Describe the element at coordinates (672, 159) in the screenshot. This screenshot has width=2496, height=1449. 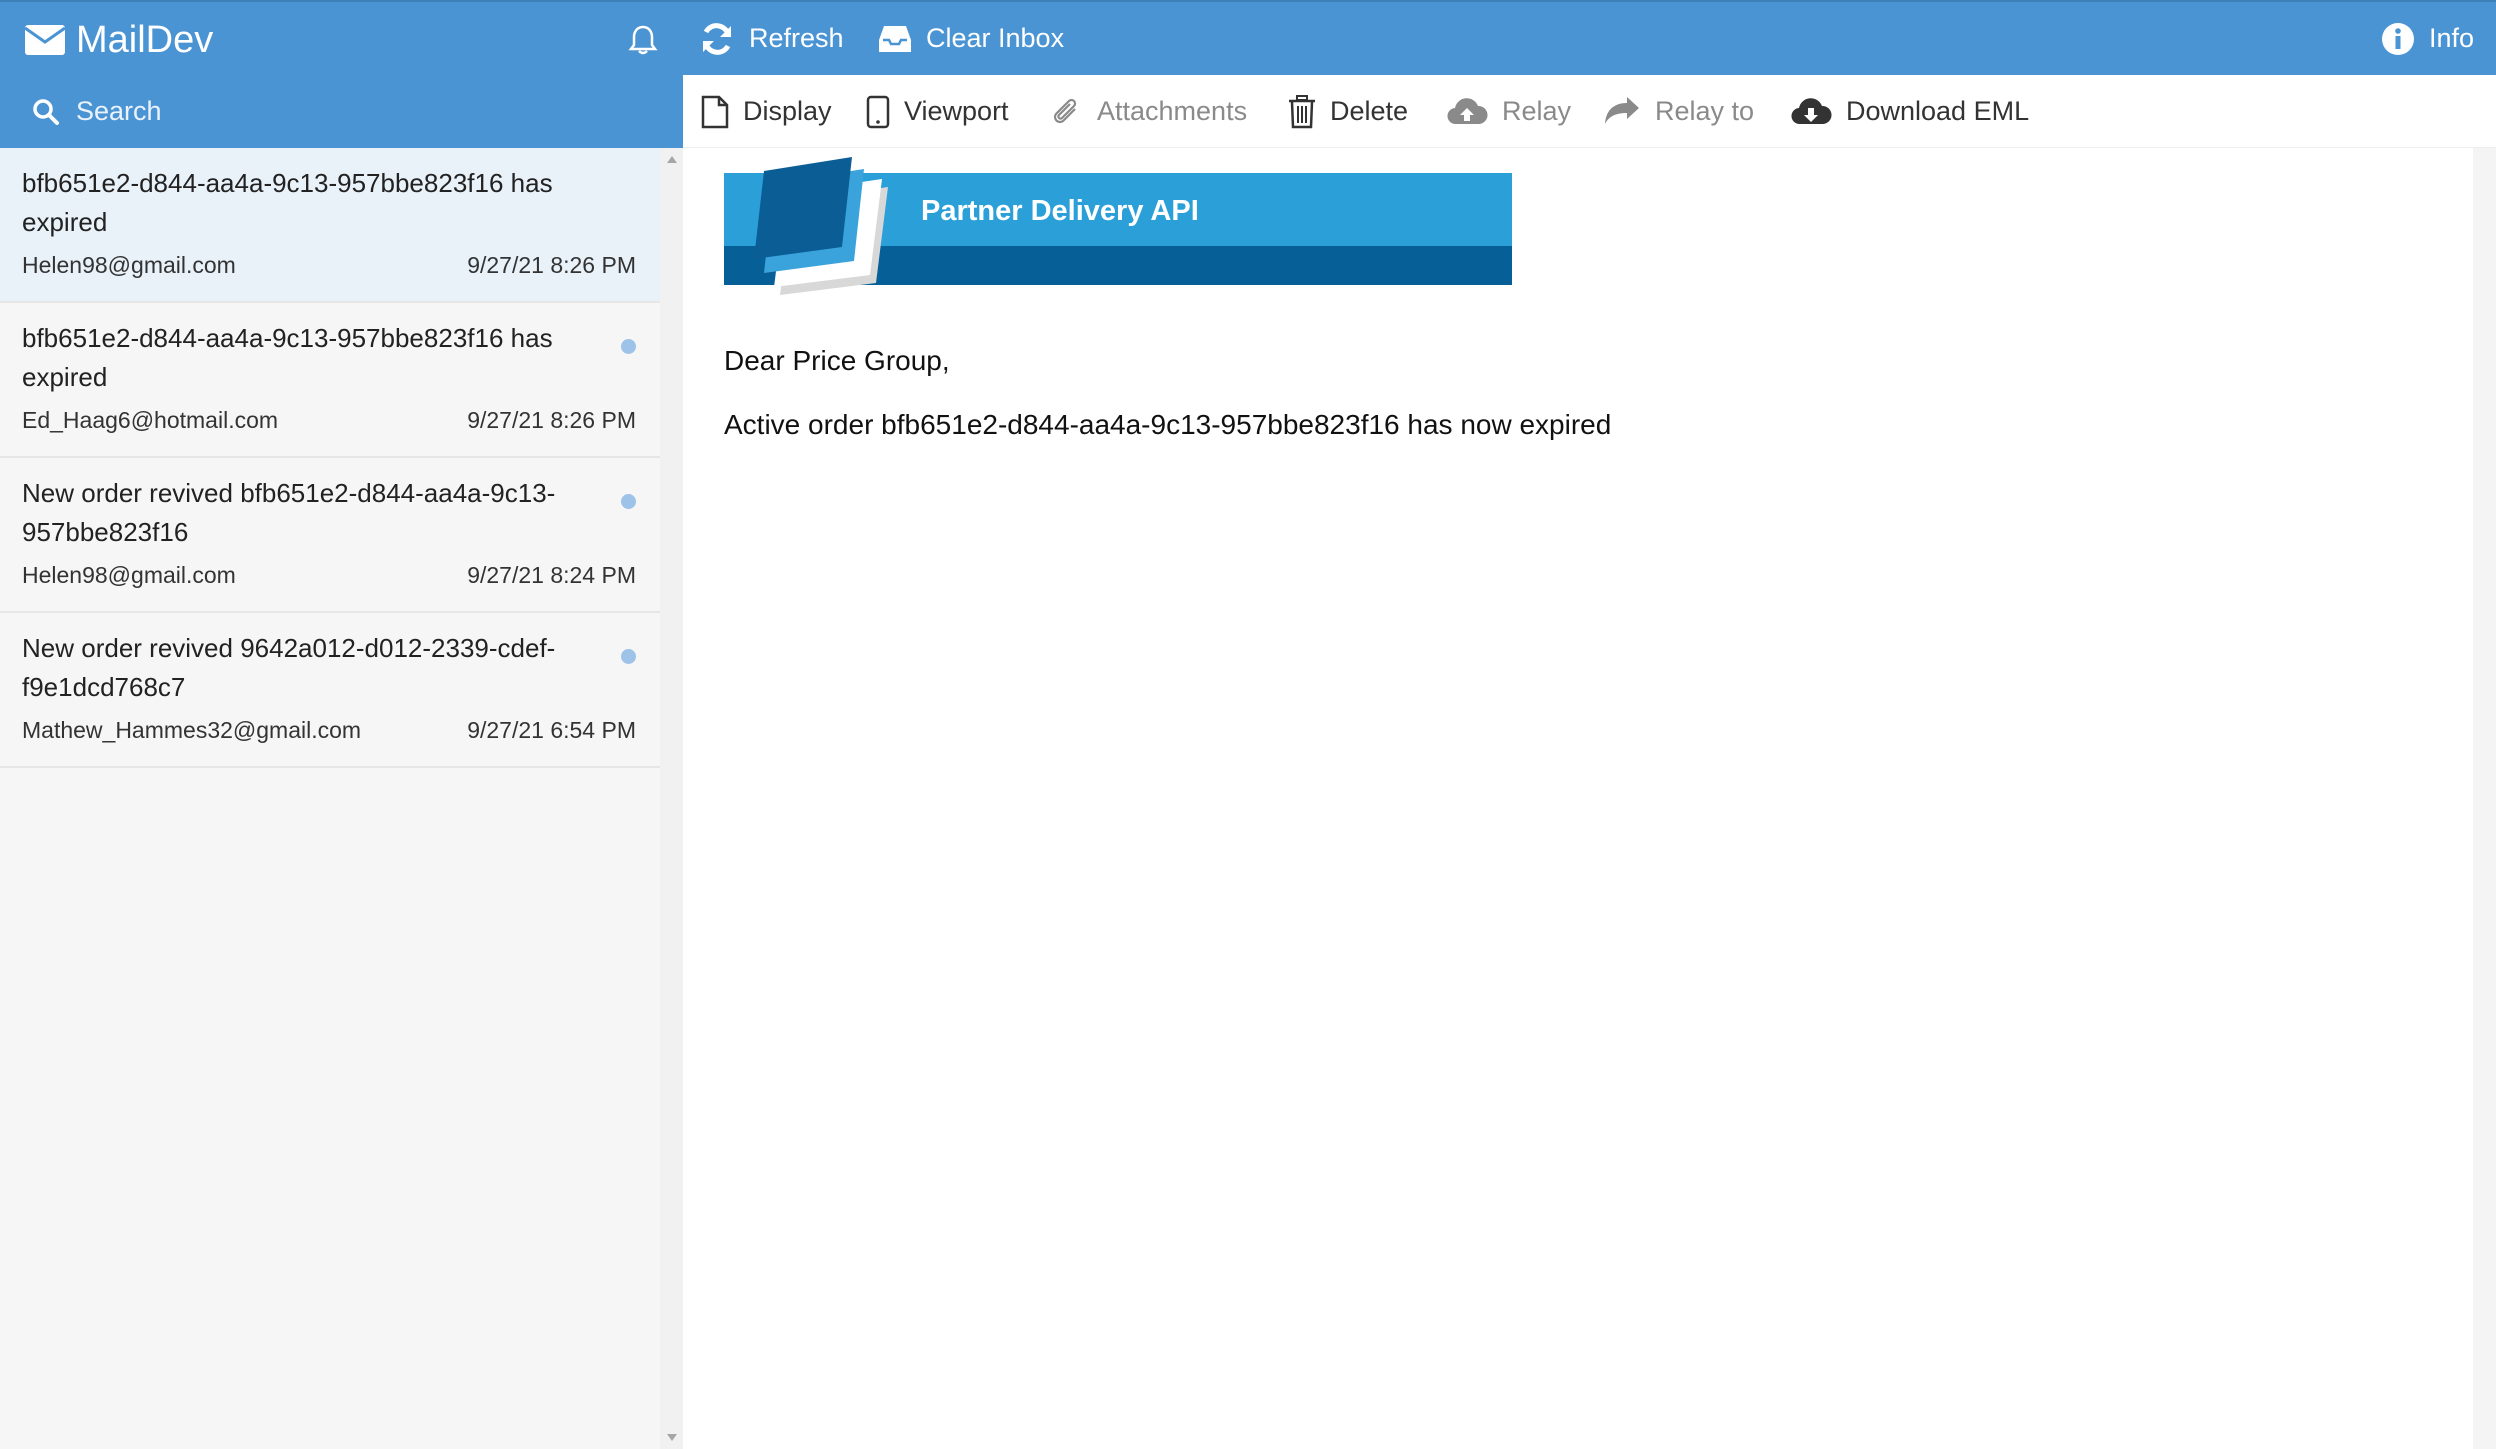
I see `scroll-up-arrow-icon` at that location.